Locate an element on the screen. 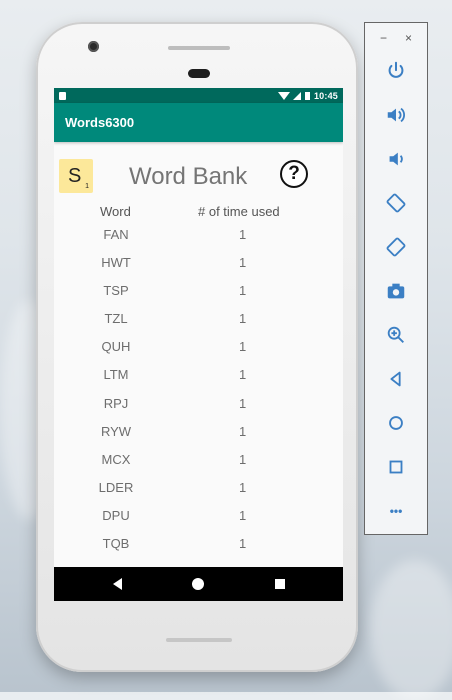 This screenshot has height=700, width=452. table-row: LDER 1 is located at coordinates (198, 489).